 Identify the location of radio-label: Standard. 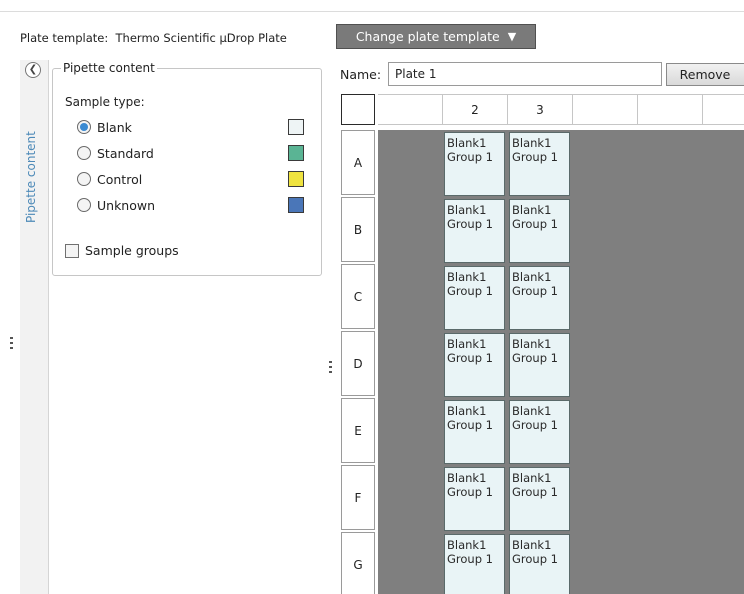
(125, 153).